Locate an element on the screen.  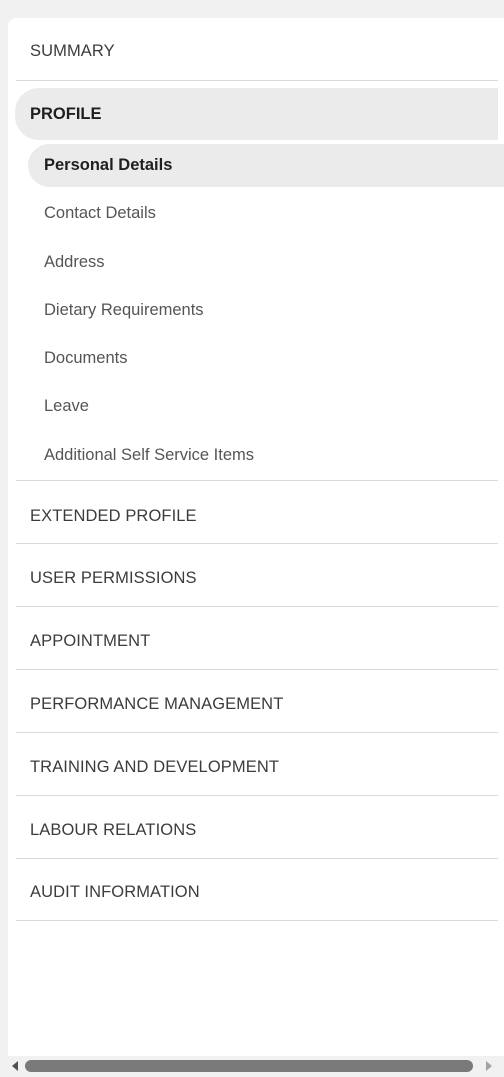
sub-item-address: Address is located at coordinates (74, 262).